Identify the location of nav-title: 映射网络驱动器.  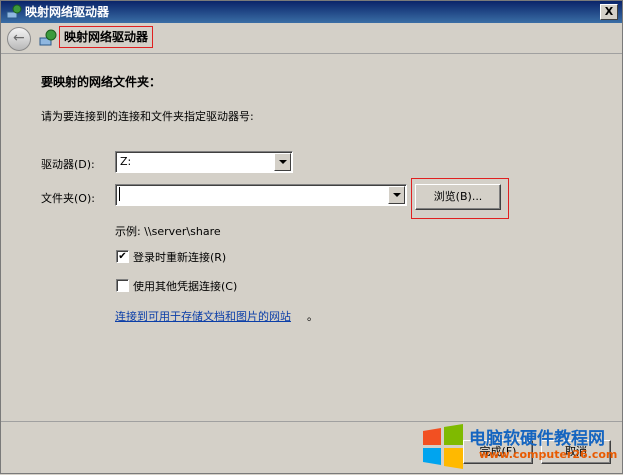
(106, 37).